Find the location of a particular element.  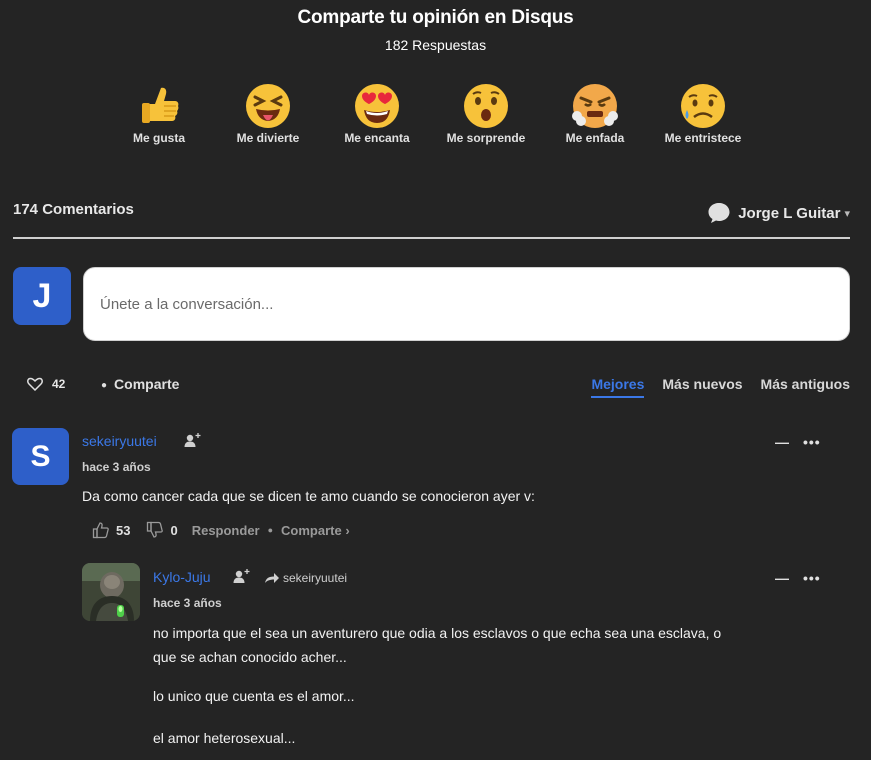

avatar-image is located at coordinates (111, 592).